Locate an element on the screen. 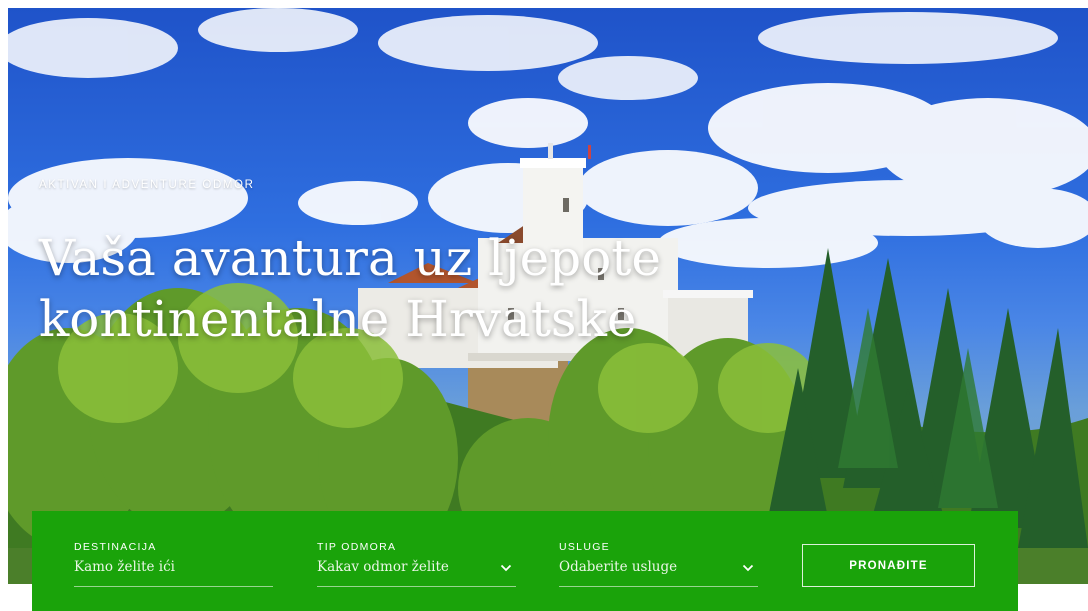  services-select: USLUGE Odaberite usluge is located at coordinates (658, 564).